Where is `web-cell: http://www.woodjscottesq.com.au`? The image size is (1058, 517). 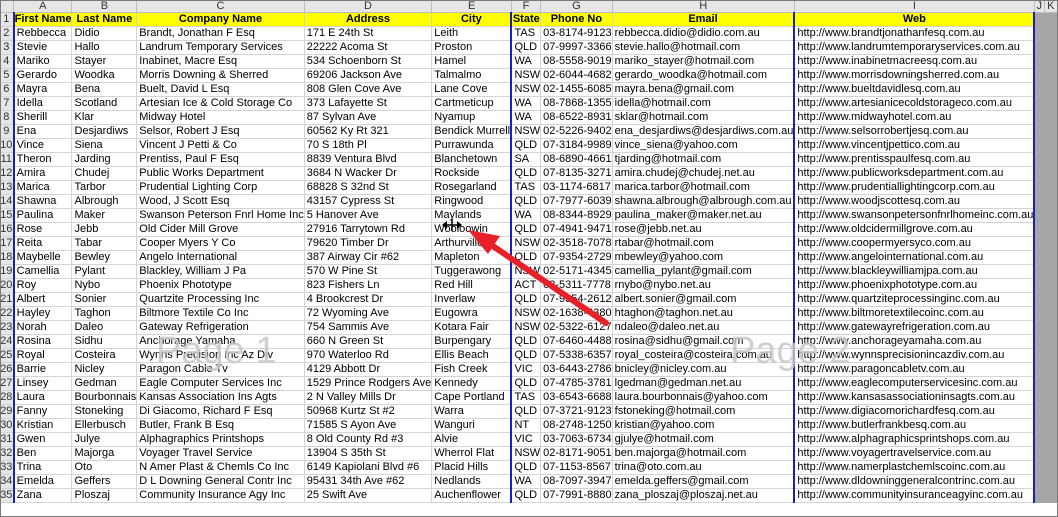 web-cell: http://www.woodjscottesq.com.au is located at coordinates (914, 201).